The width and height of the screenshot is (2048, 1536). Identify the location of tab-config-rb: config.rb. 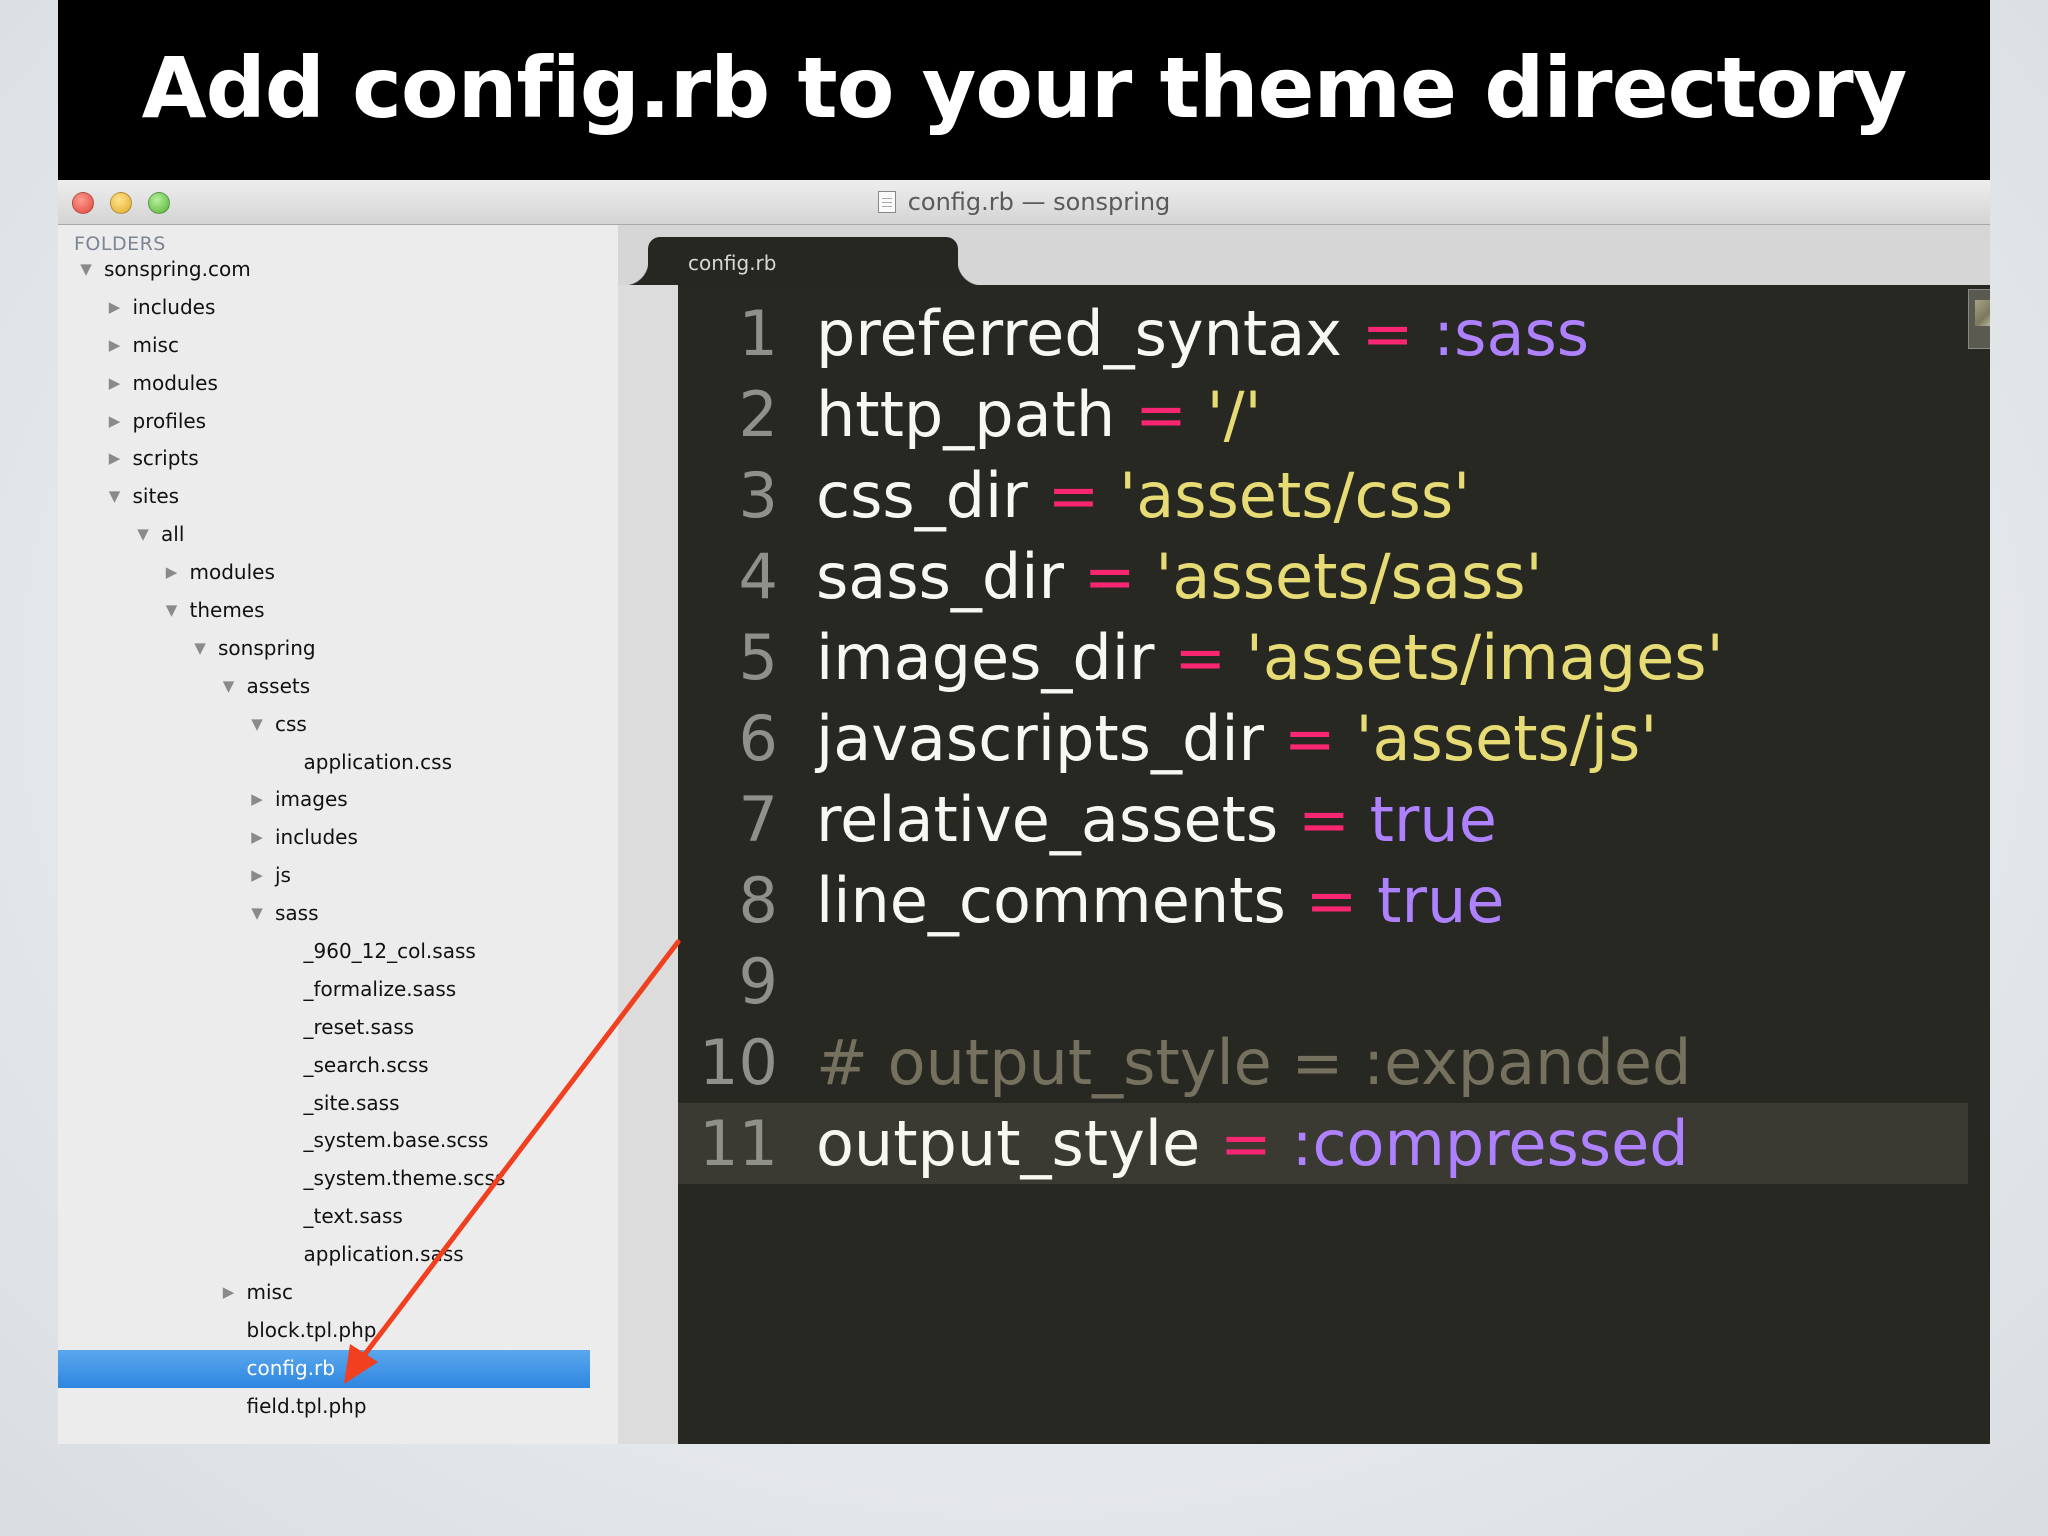
(803, 261).